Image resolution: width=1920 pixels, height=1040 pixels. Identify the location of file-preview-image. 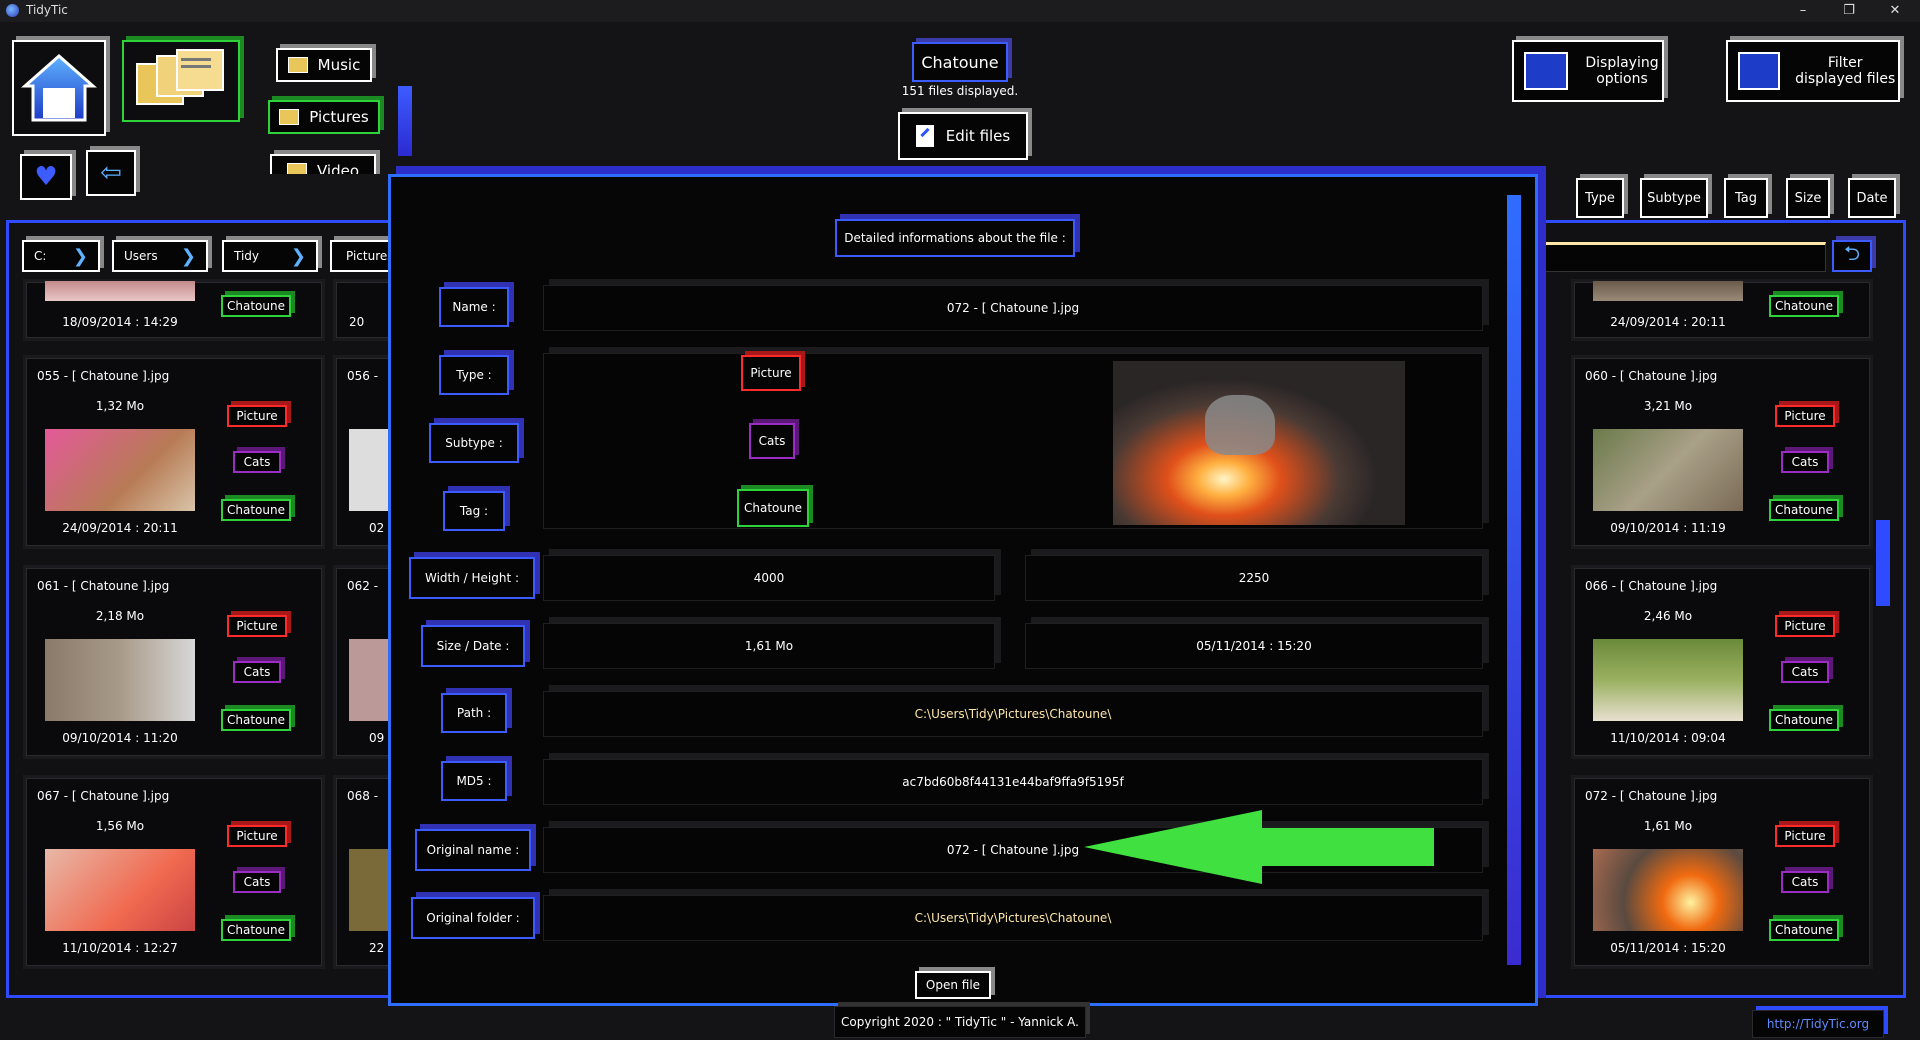
(1259, 443).